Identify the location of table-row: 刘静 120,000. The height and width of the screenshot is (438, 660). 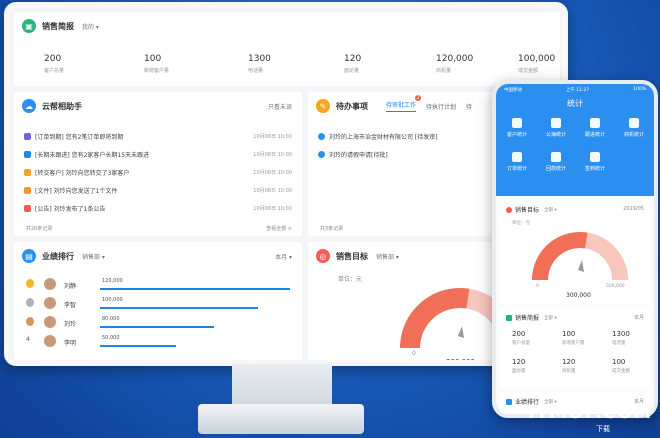
(158, 285).